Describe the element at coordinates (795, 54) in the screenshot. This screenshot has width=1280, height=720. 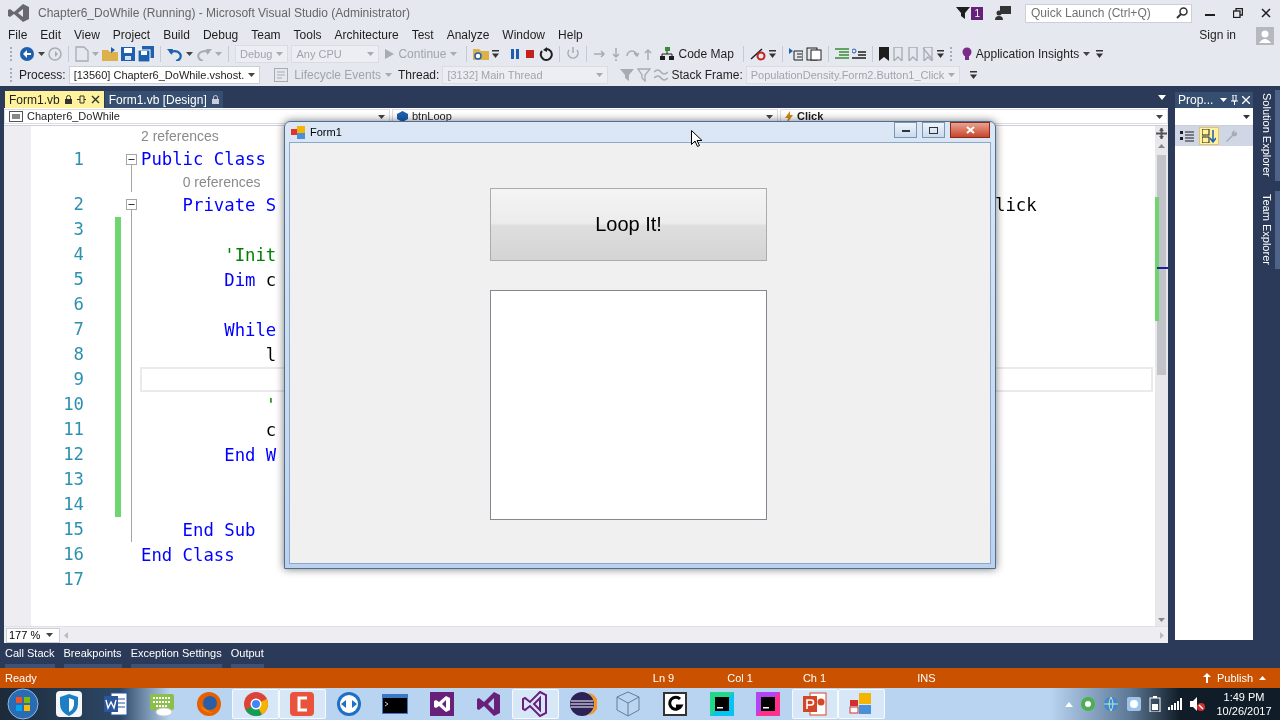
I see `thread-icon` at that location.